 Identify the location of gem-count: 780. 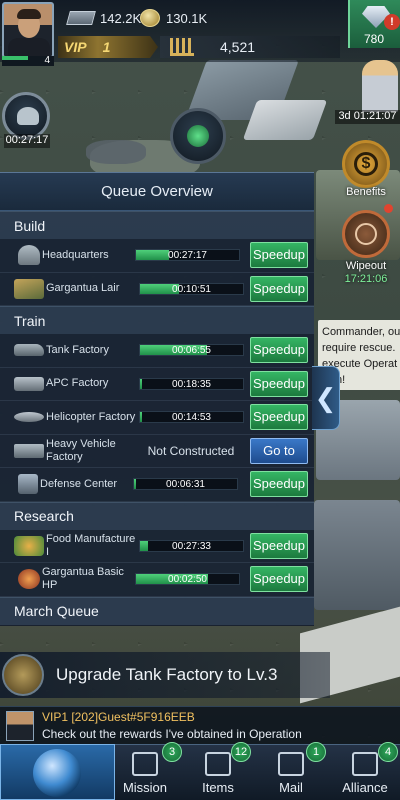
(374, 39).